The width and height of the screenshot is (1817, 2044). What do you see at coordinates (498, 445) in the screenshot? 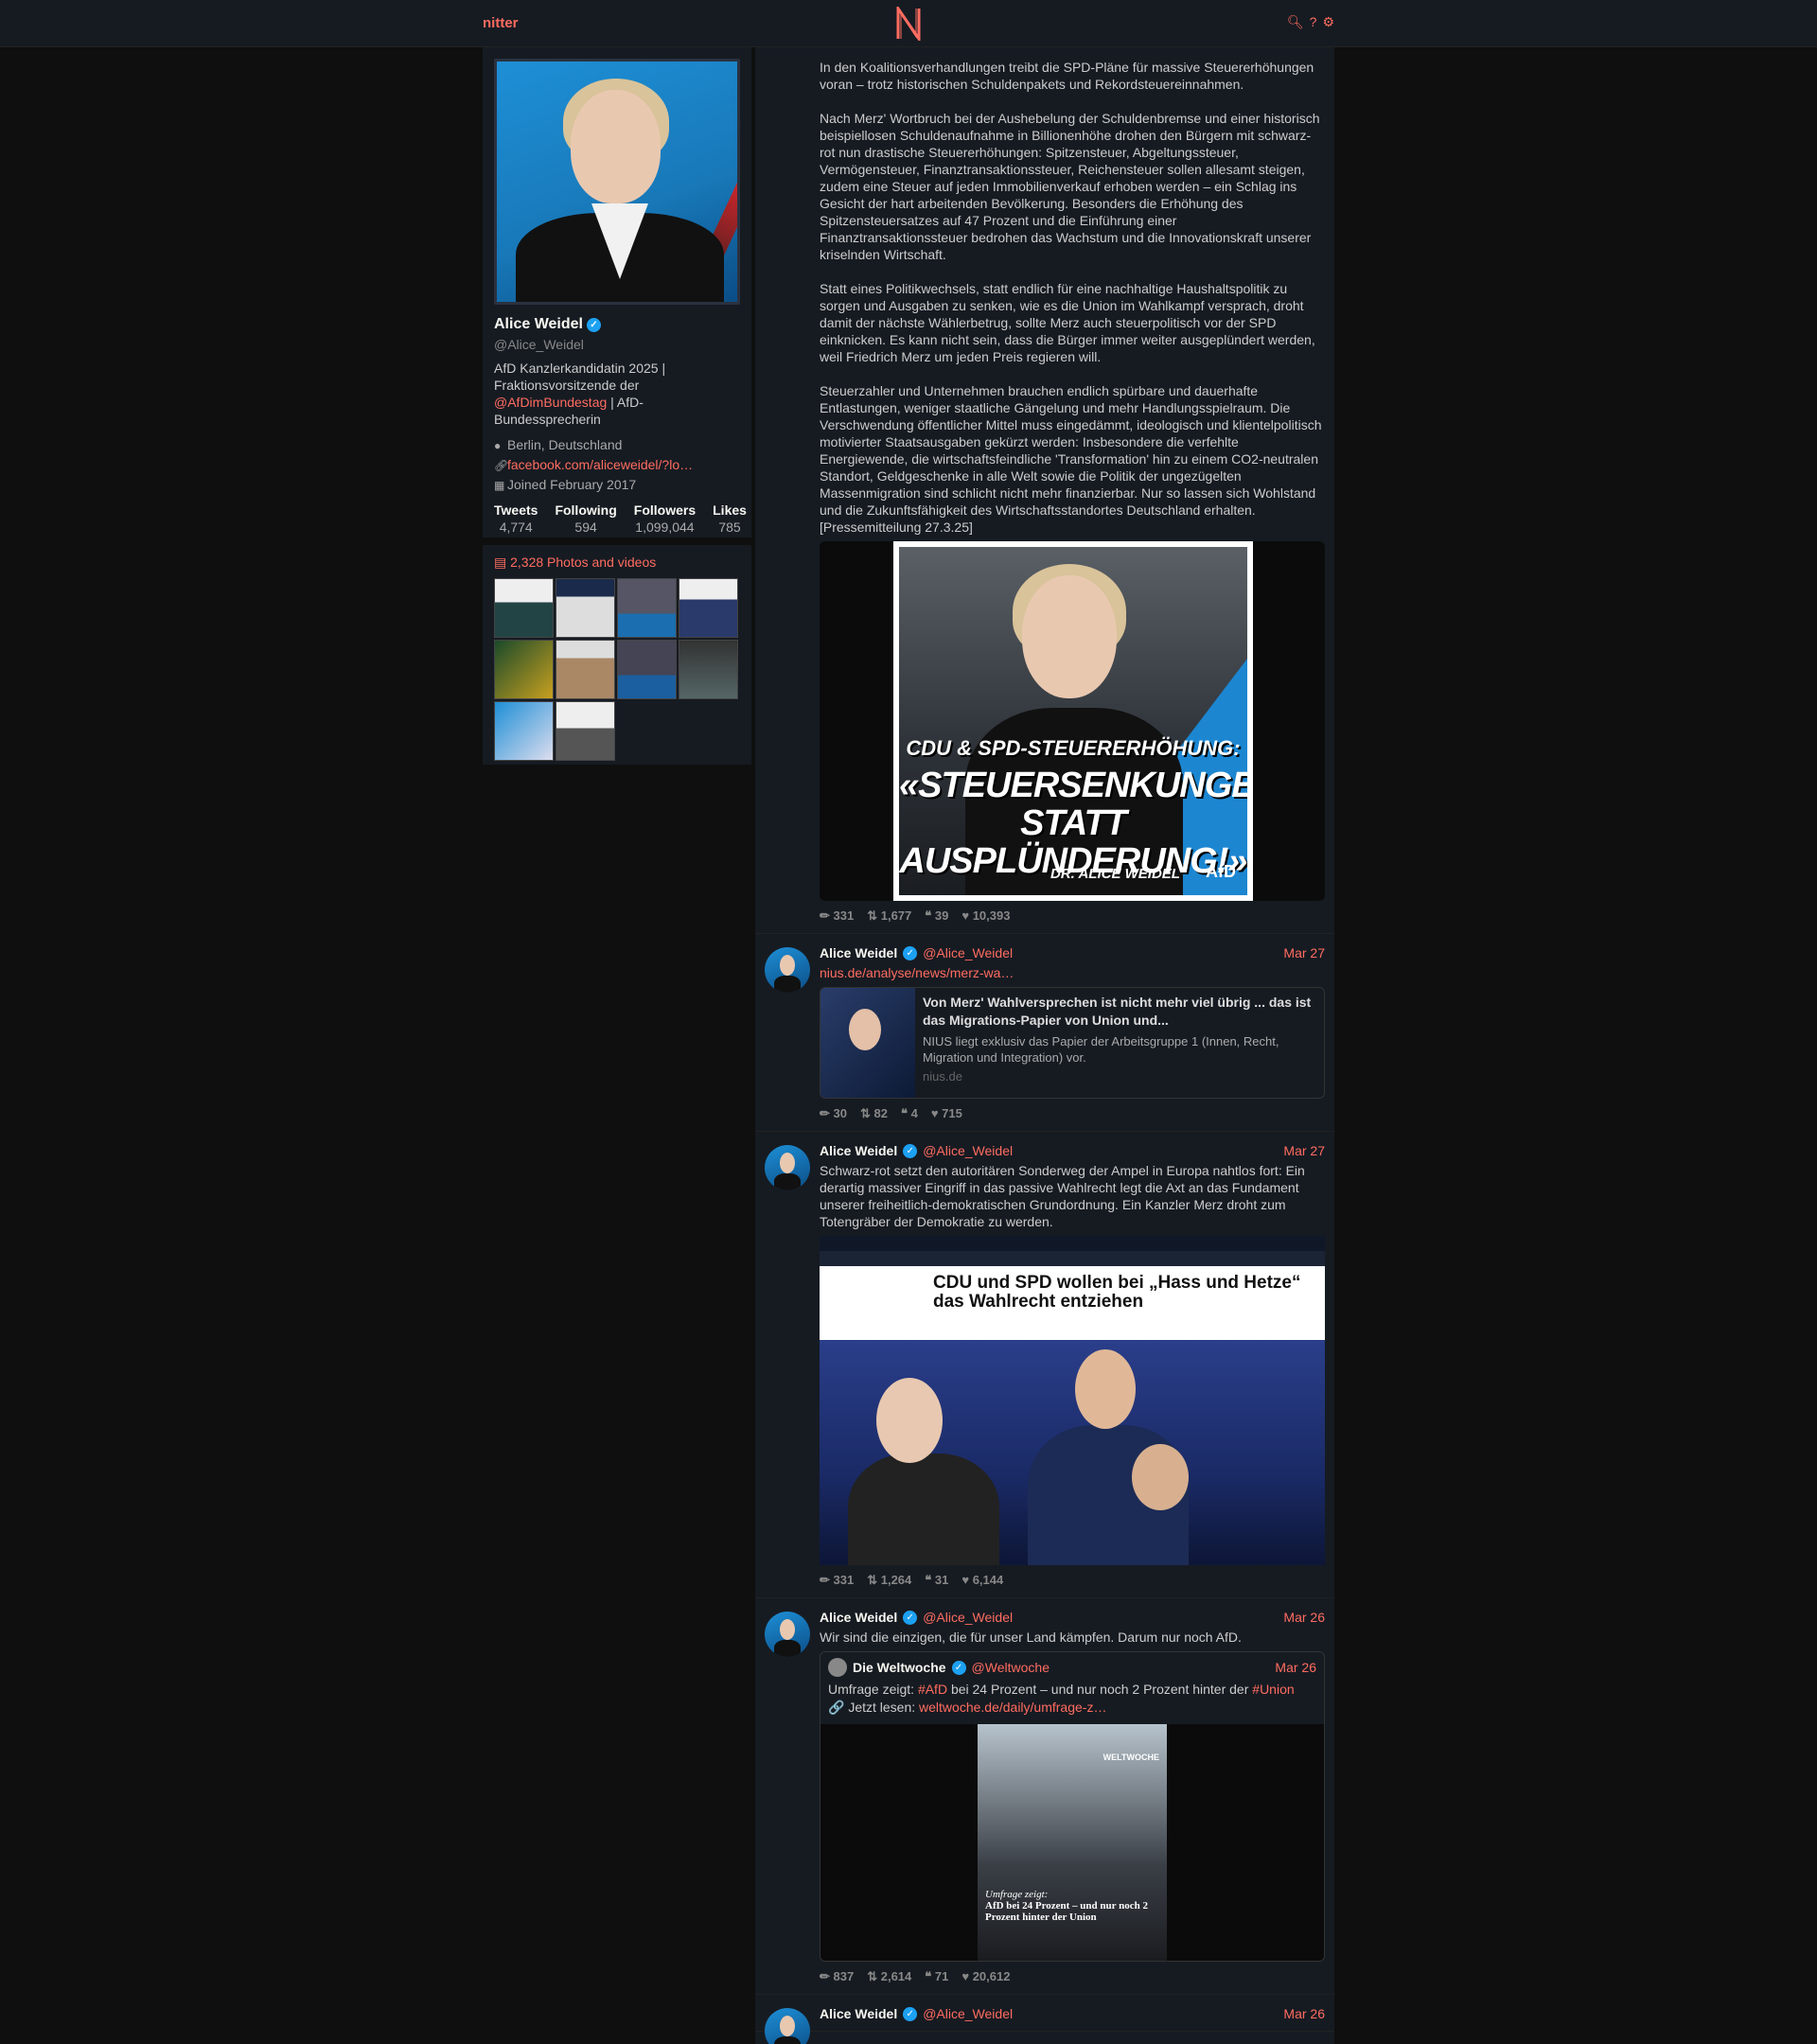
I see `location-icon: ●` at bounding box center [498, 445].